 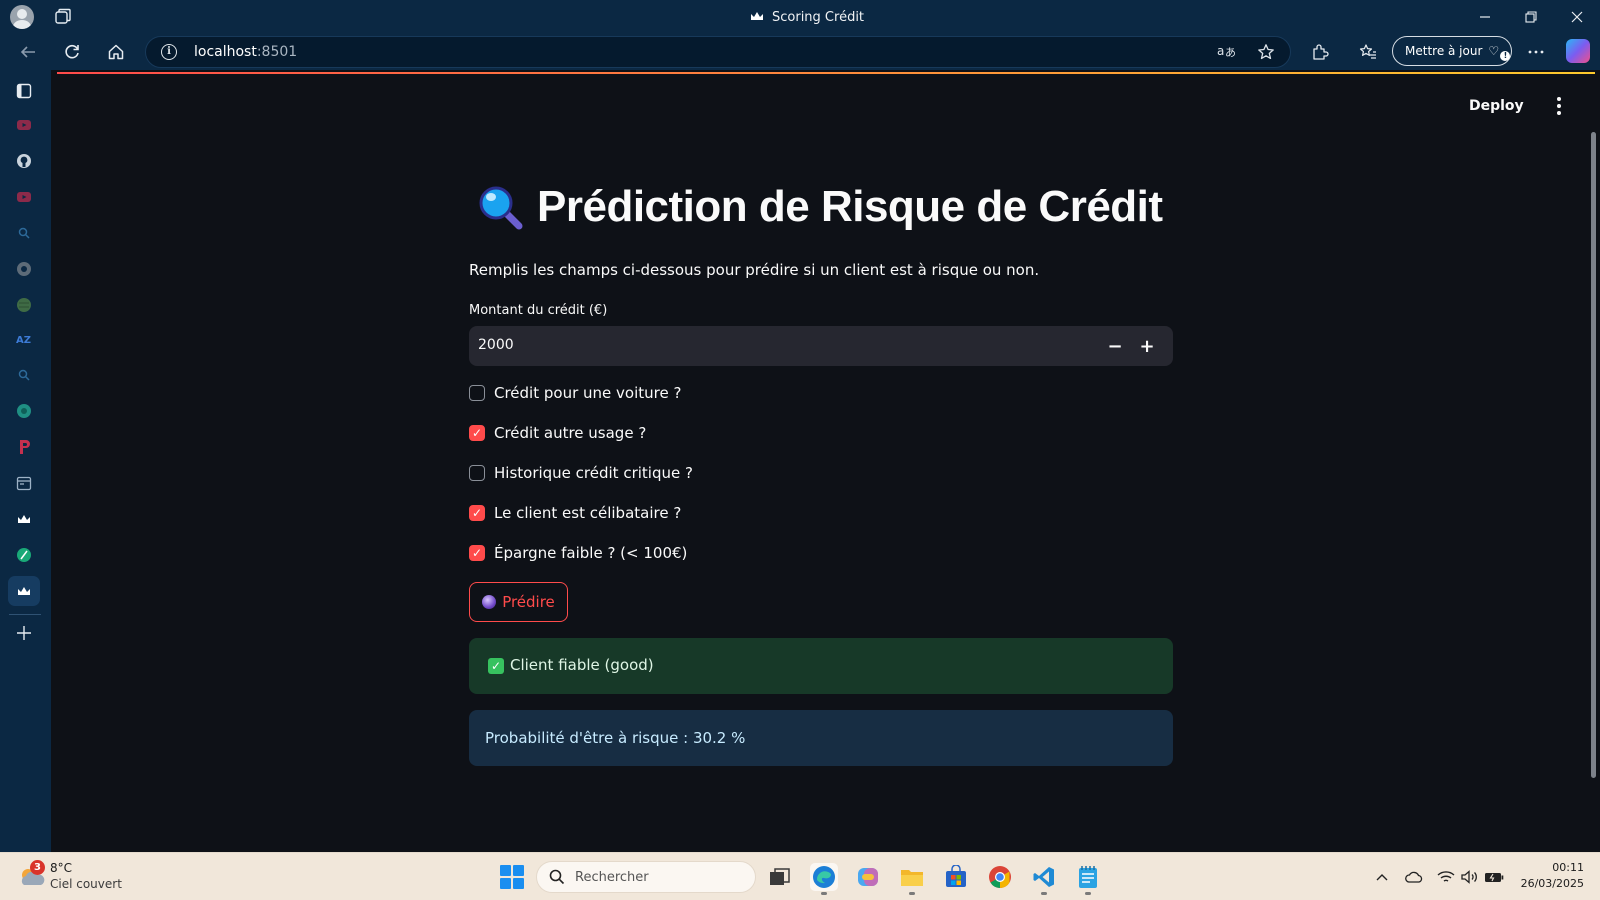 What do you see at coordinates (24, 161) in the screenshot?
I see `github-tab-icon` at bounding box center [24, 161].